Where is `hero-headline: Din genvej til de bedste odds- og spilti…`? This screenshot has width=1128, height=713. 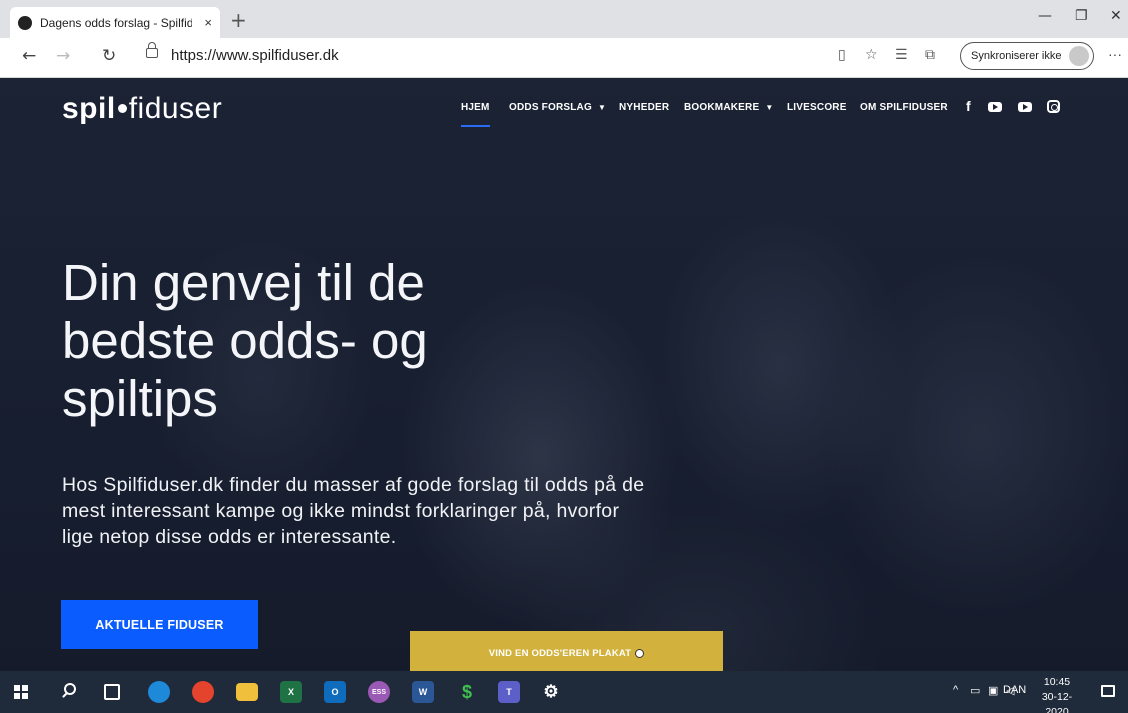 hero-headline: Din genvej til de bedste odds- og spilti… is located at coordinates (342, 341).